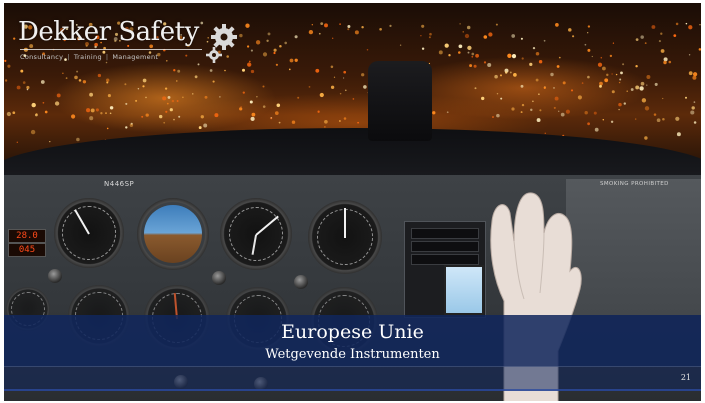 The width and height of the screenshot is (705, 403). Describe the element at coordinates (108, 32) in the screenshot. I see `logo-wordmark: Dekker Safety` at that location.